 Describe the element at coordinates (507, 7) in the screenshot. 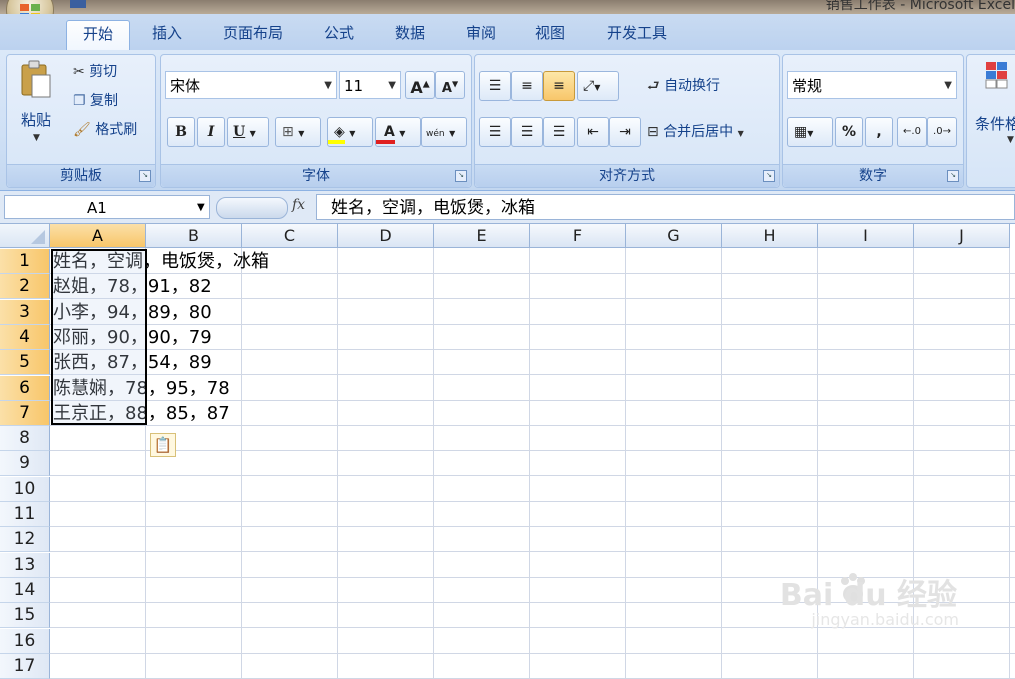

I see `title-bar: 销售工作表 - Microsoft Excel` at that location.